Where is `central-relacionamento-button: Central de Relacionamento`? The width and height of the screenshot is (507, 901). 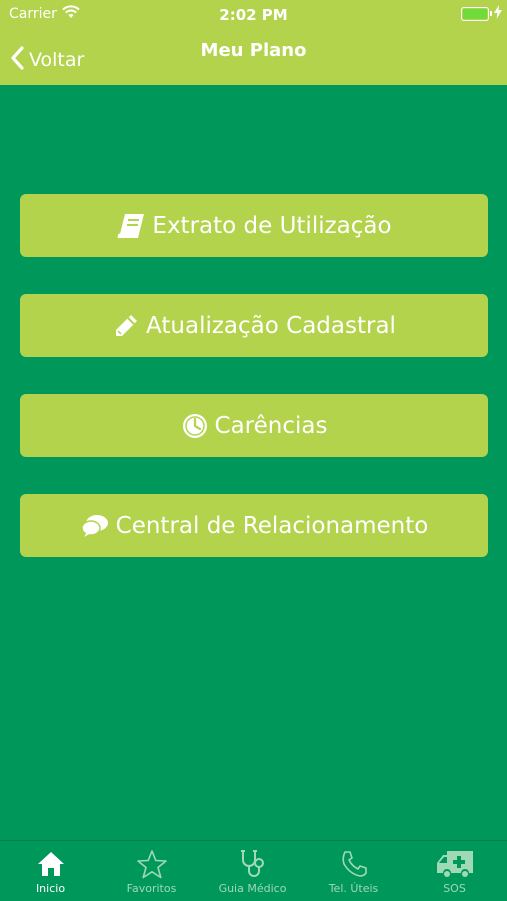 central-relacionamento-button: Central de Relacionamento is located at coordinates (254, 525).